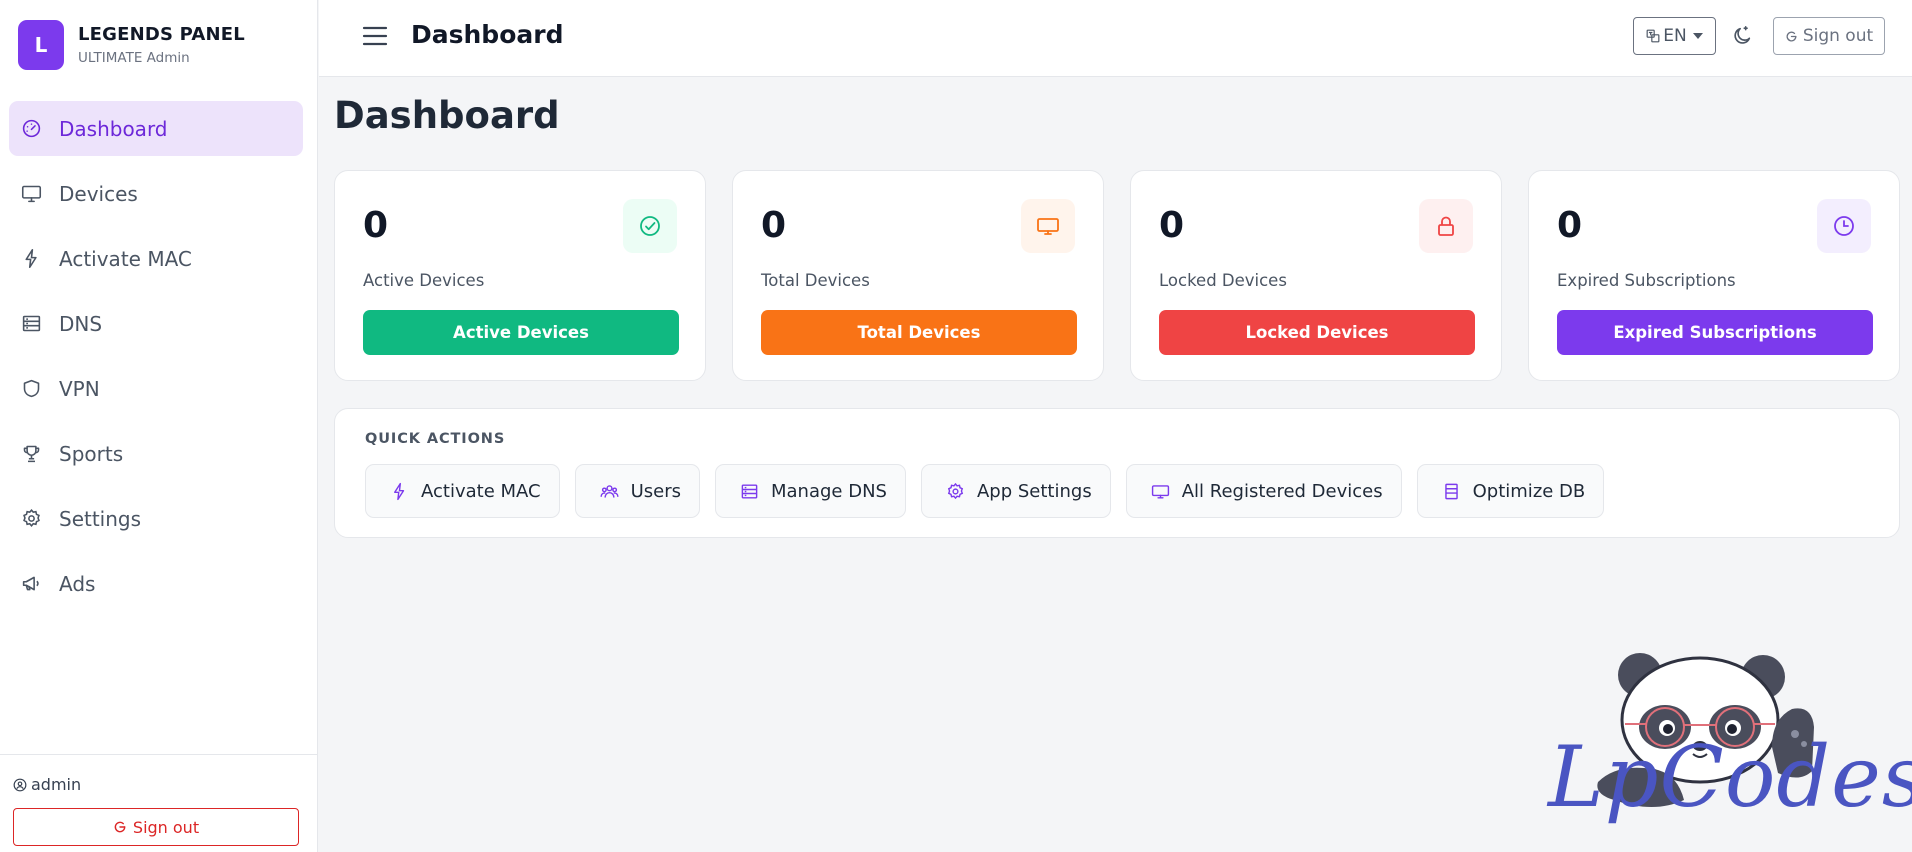 The width and height of the screenshot is (1912, 852). I want to click on brand-name: LEGENDS PANEL, so click(161, 34).